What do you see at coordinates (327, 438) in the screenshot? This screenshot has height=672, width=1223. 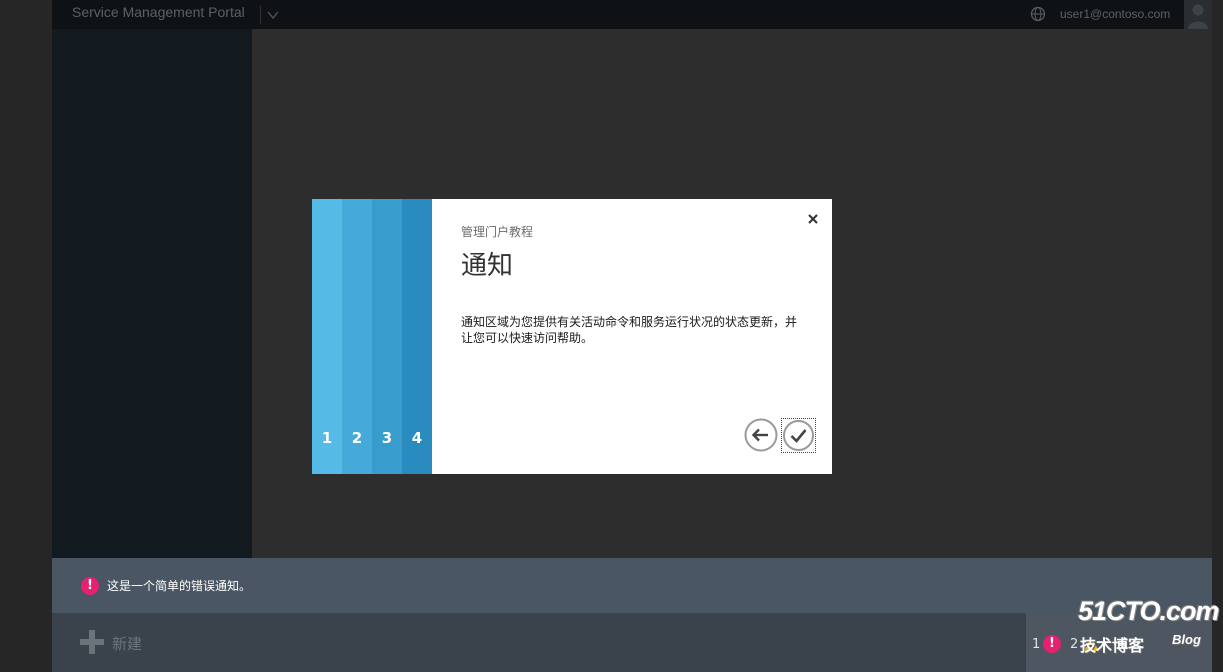 I see `step-label: 1` at bounding box center [327, 438].